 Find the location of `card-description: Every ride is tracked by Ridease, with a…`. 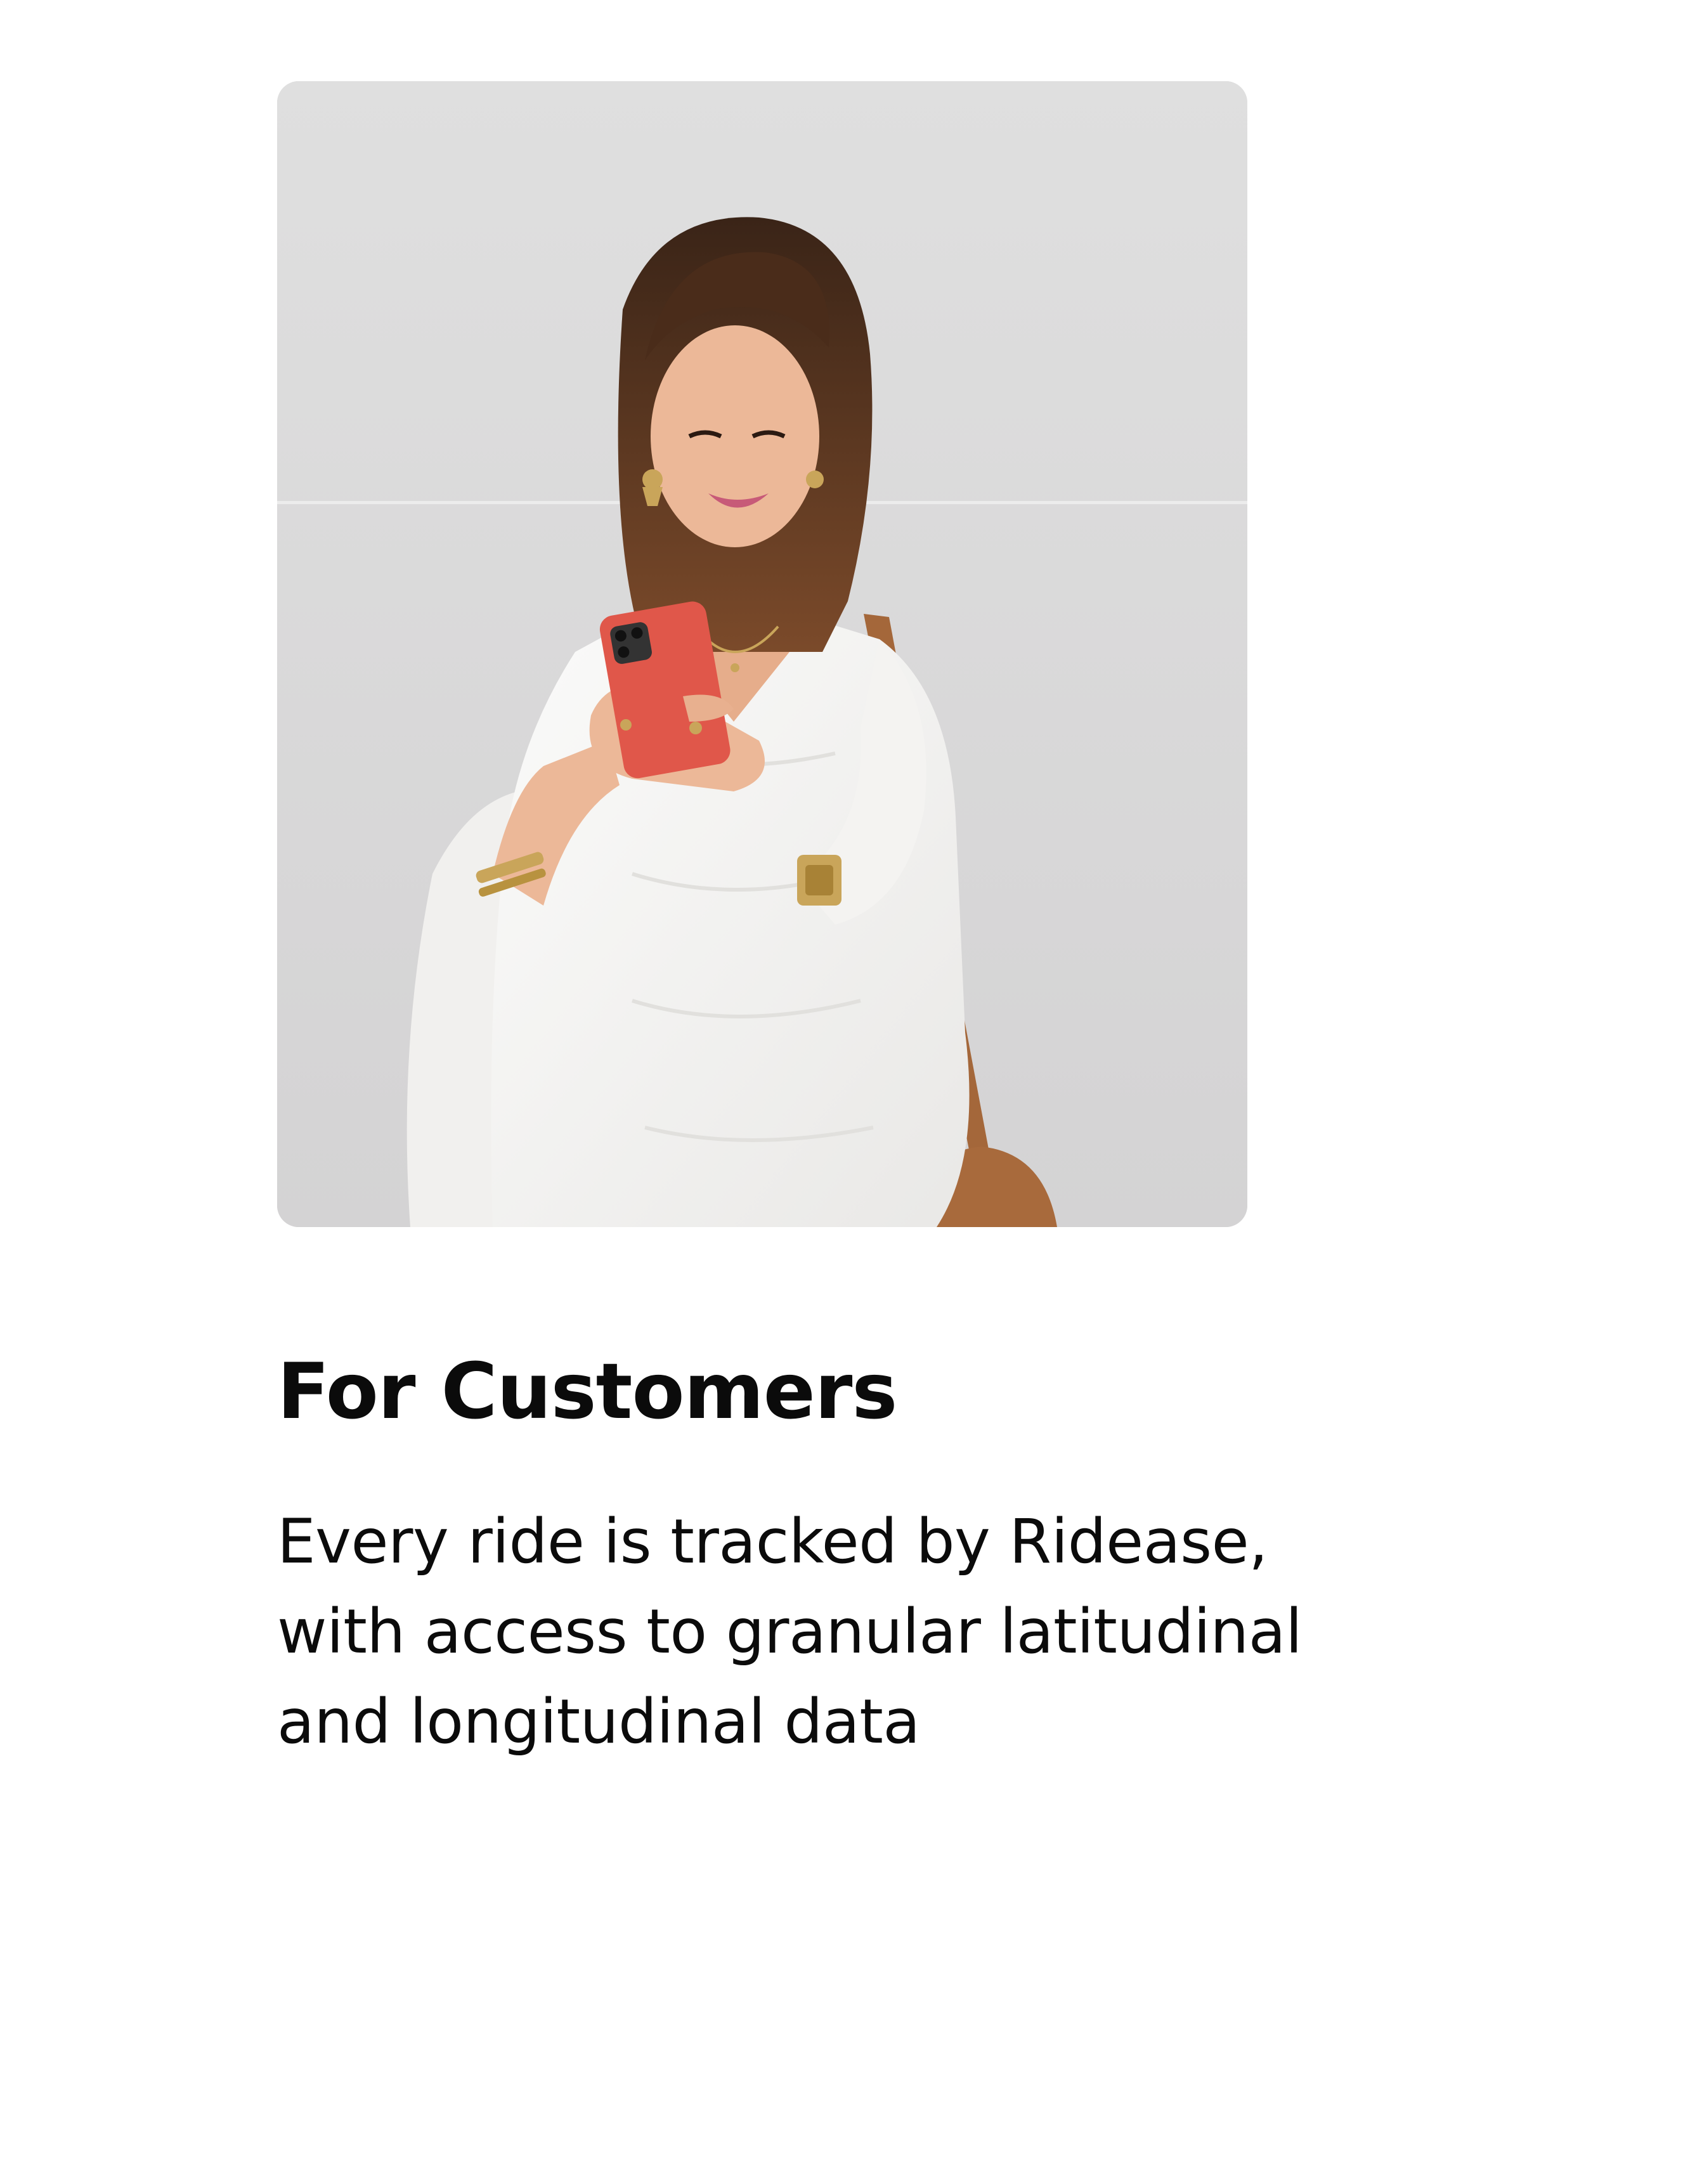

card-description: Every ride is tracked by Ridease, with a… is located at coordinates (895, 1632).